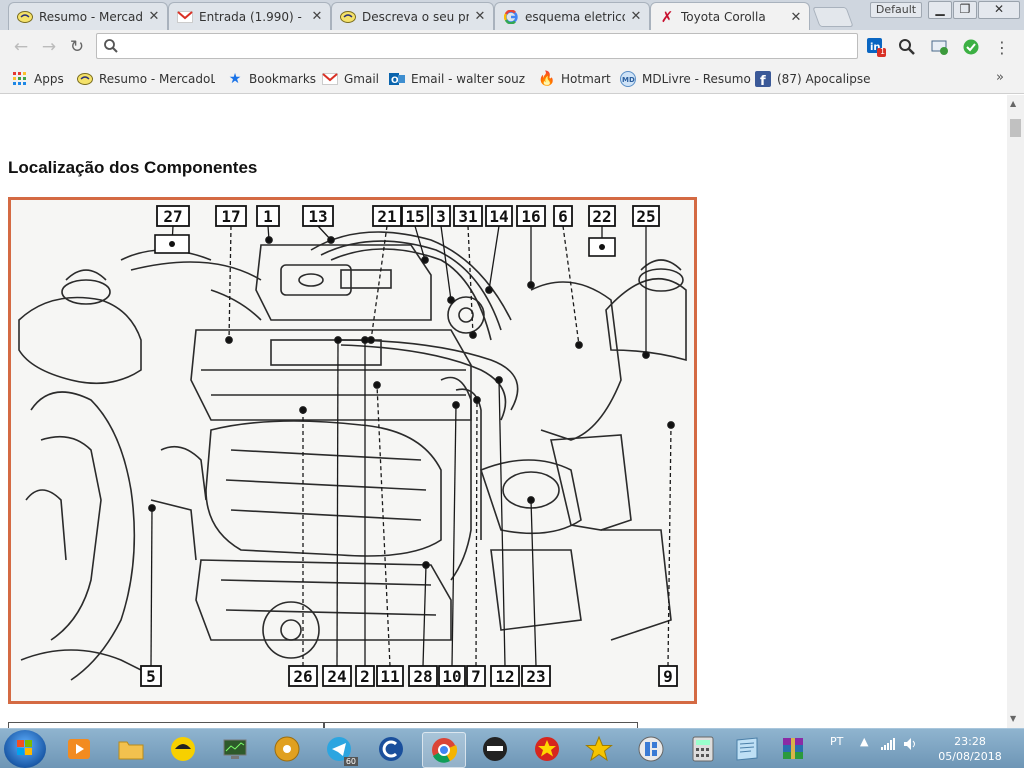 This screenshot has width=1024, height=768. What do you see at coordinates (271, 79) in the screenshot?
I see `bookmark-bookmarks: ★ Bookmarks` at bounding box center [271, 79].